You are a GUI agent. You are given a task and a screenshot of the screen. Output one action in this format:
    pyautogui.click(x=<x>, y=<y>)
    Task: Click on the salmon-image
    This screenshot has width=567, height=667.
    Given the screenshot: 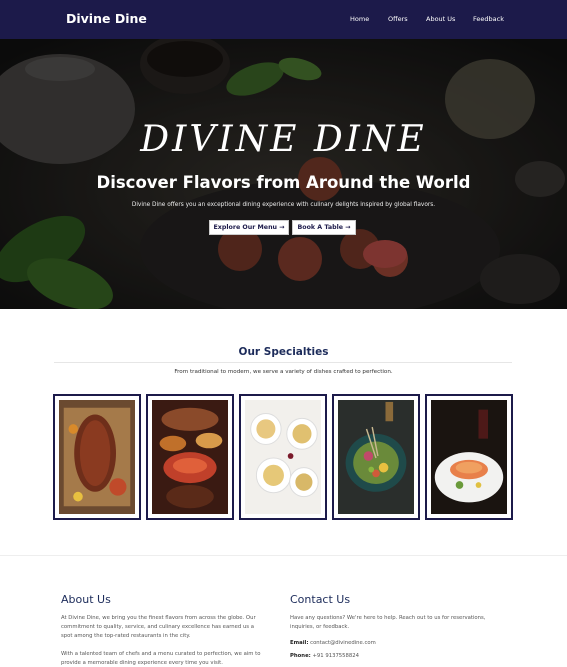 What is the action you would take?
    pyautogui.click(x=469, y=457)
    